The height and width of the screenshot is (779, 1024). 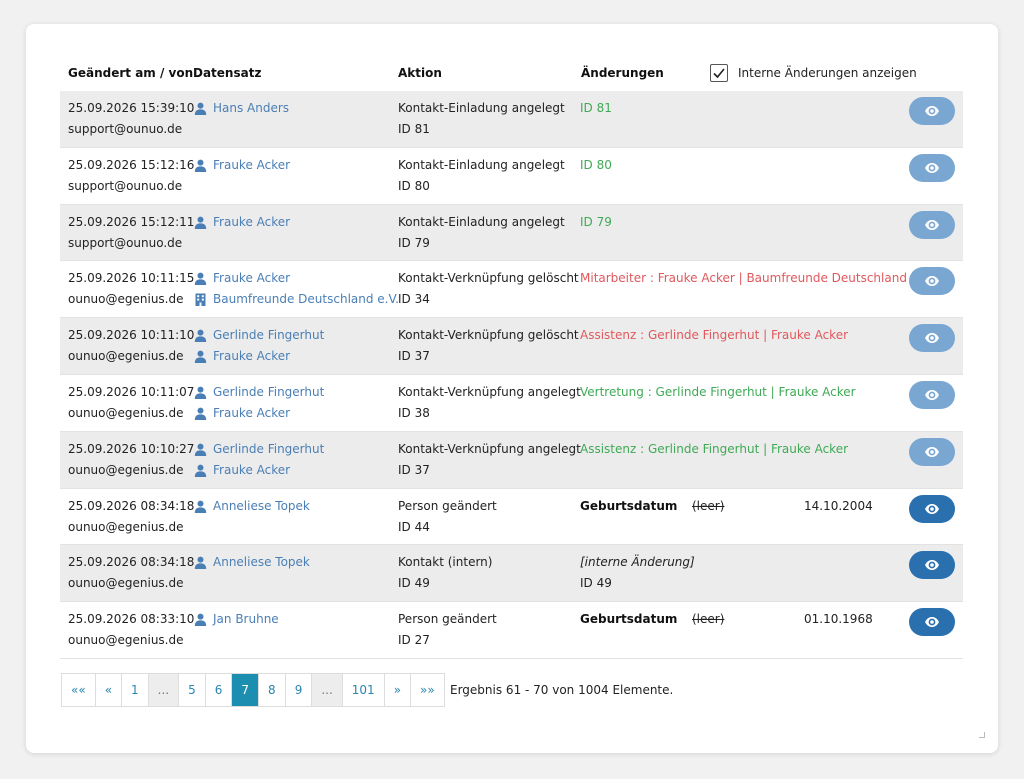 What do you see at coordinates (192, 690) in the screenshot?
I see `page-link: 5` at bounding box center [192, 690].